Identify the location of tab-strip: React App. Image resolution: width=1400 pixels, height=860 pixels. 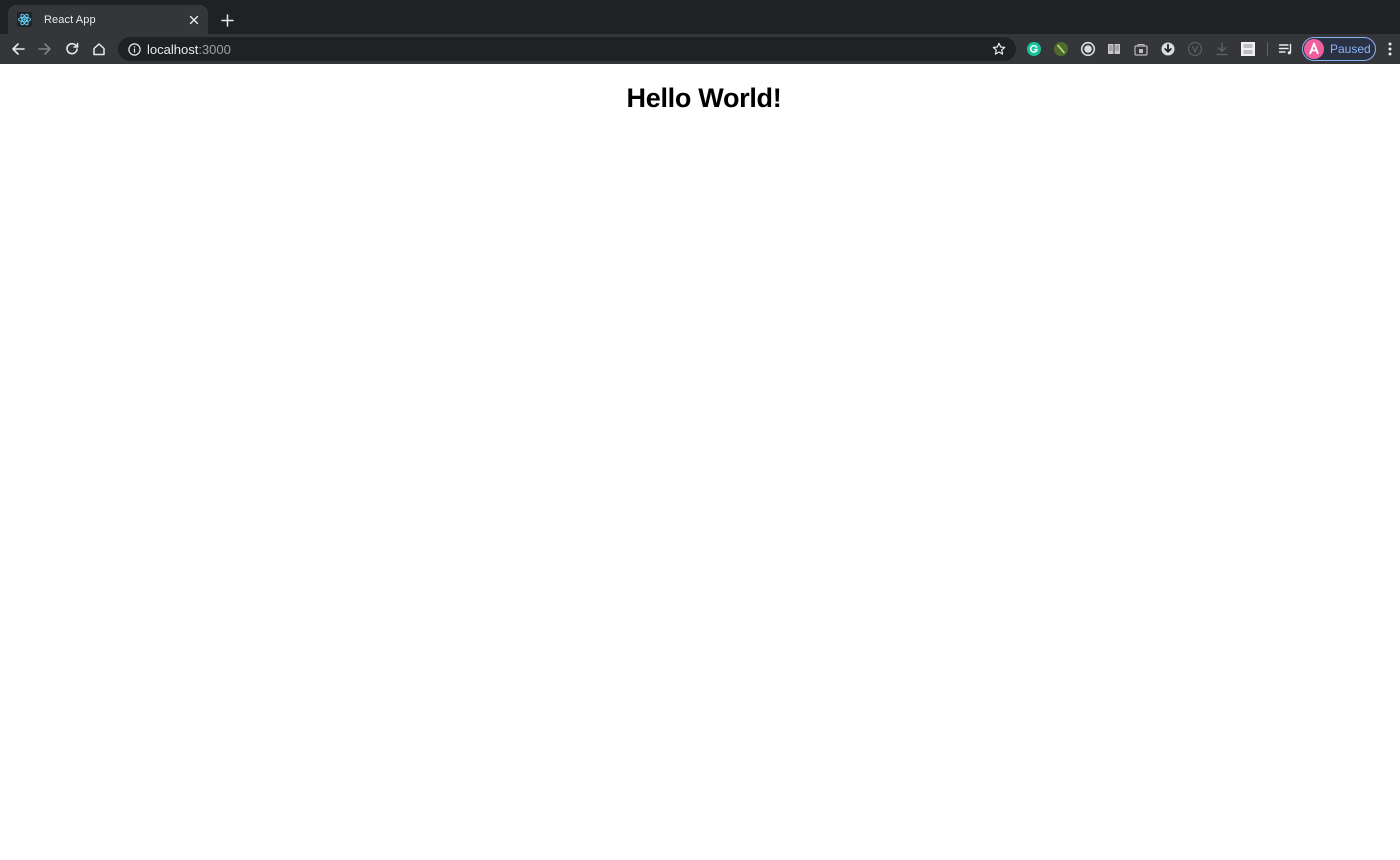
(700, 17).